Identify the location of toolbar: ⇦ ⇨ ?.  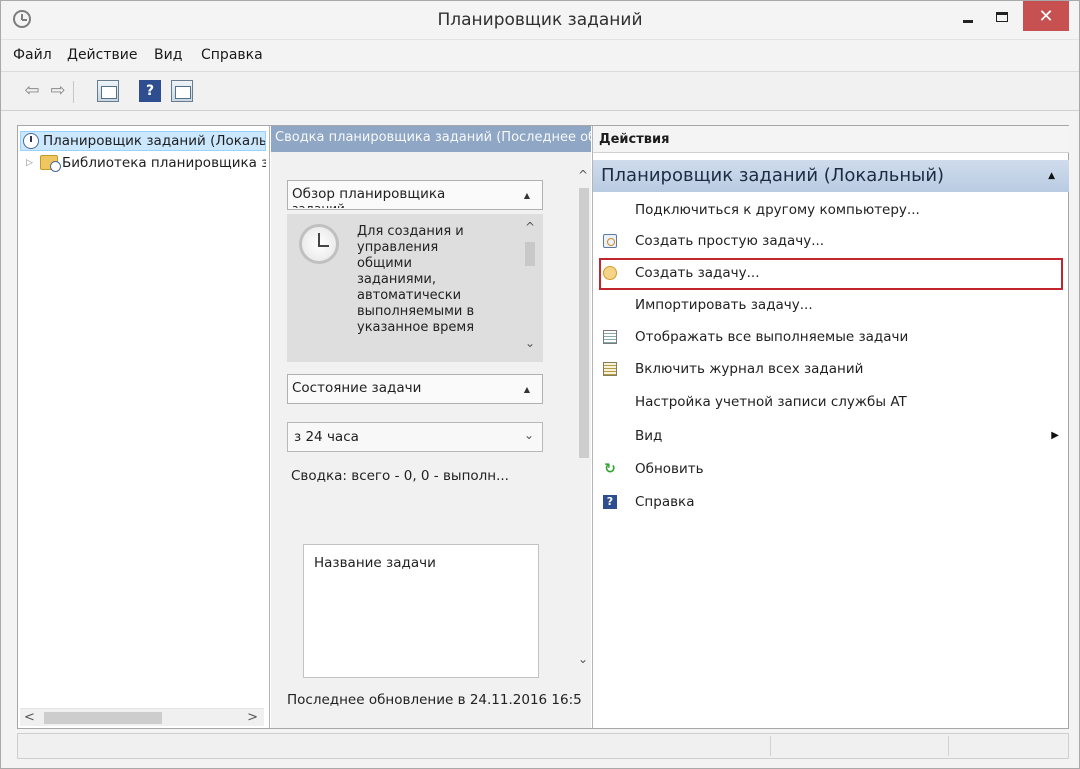
(540, 91).